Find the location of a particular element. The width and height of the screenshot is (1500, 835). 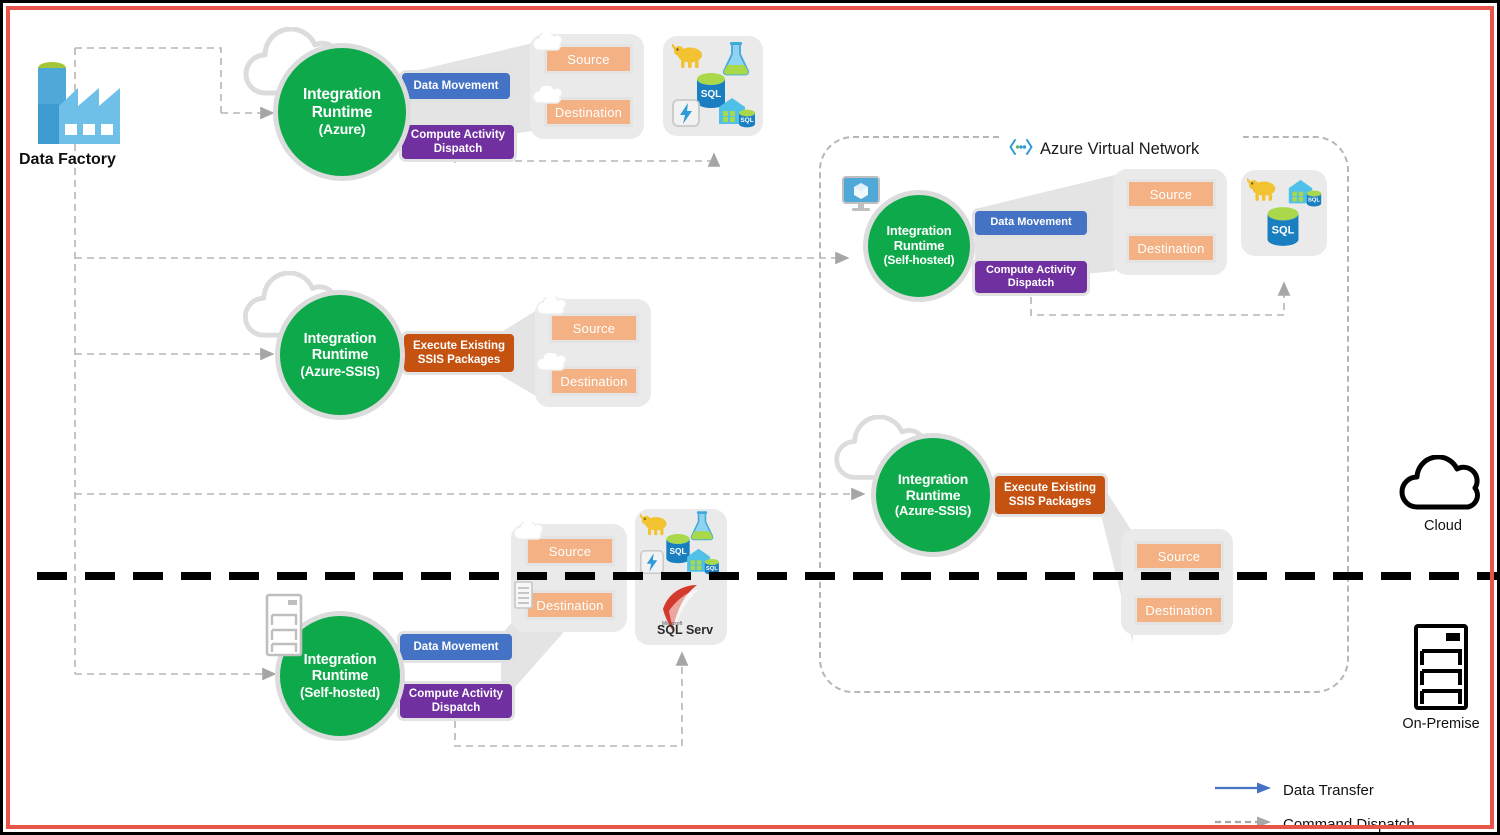

cloud-onpremise-divider is located at coordinates (767, 576).